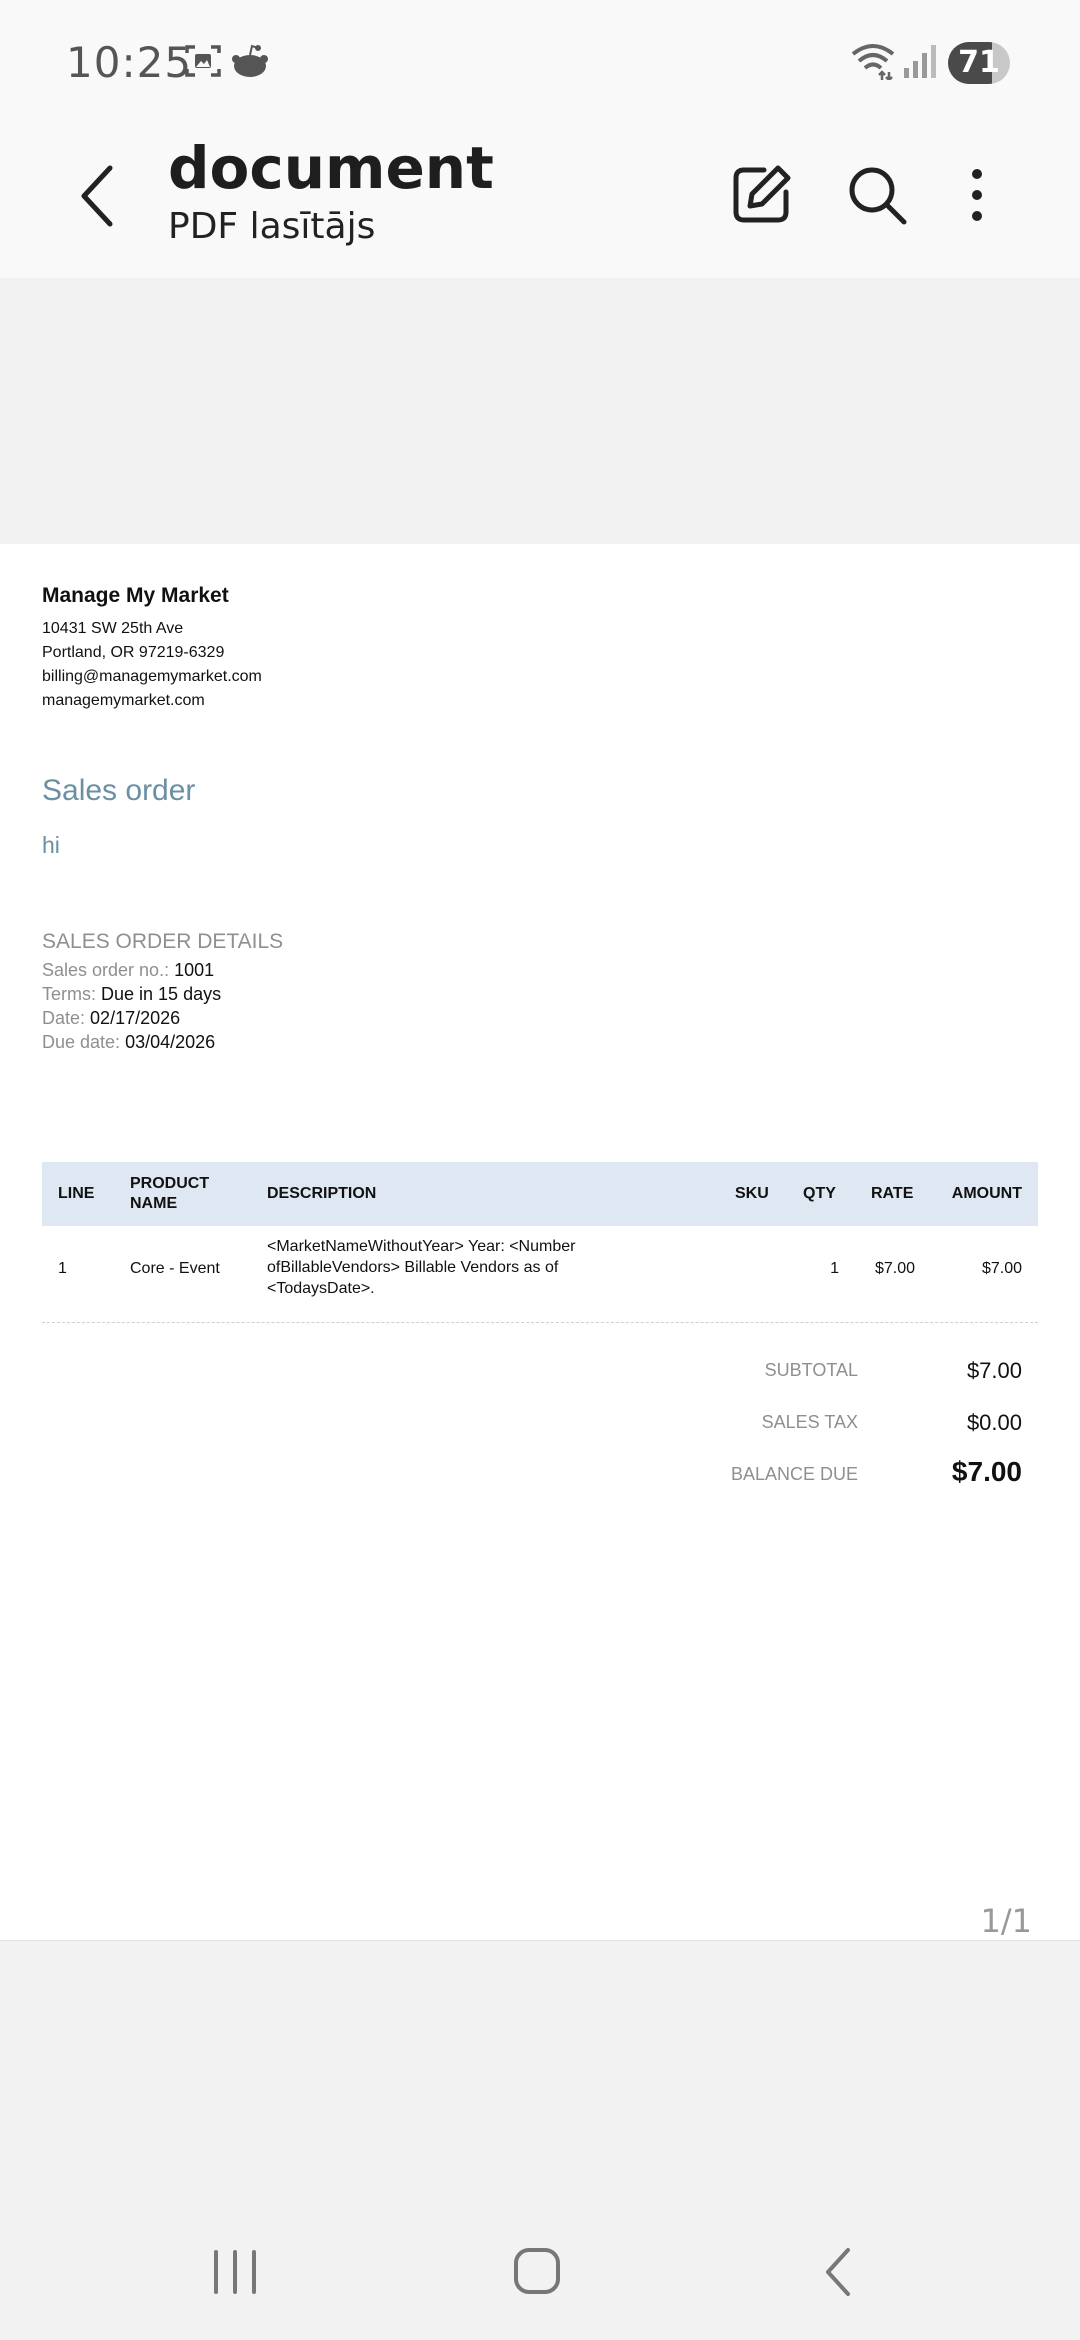 This screenshot has height=2340, width=1080. I want to click on viewer-background-bottom, so click(540, 2070).